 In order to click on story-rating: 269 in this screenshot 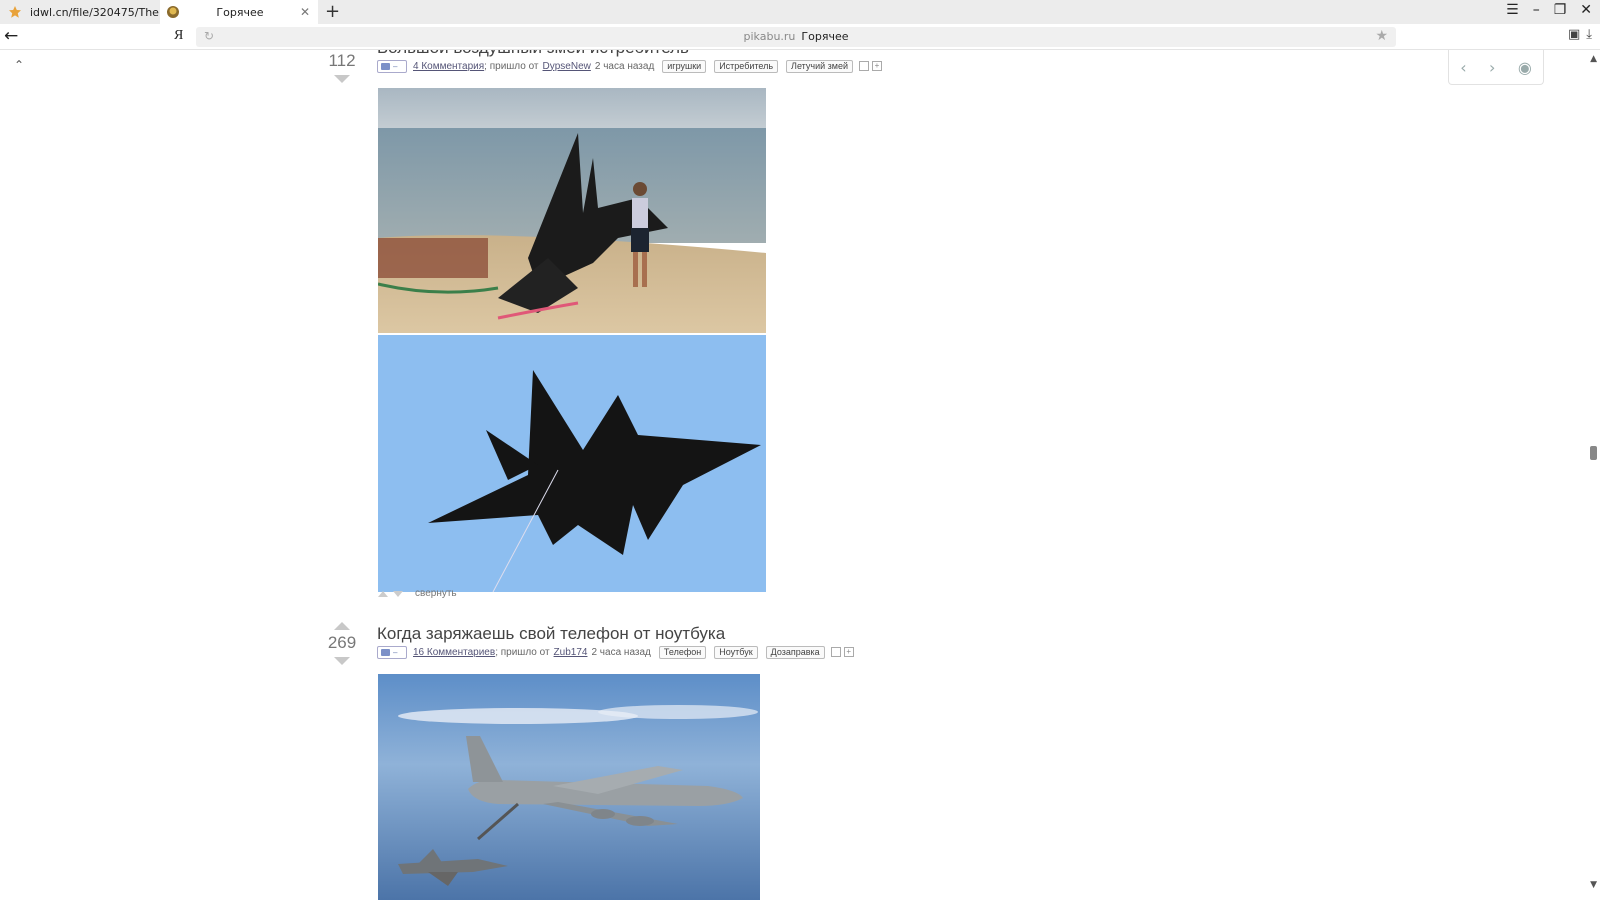, I will do `click(342, 642)`.